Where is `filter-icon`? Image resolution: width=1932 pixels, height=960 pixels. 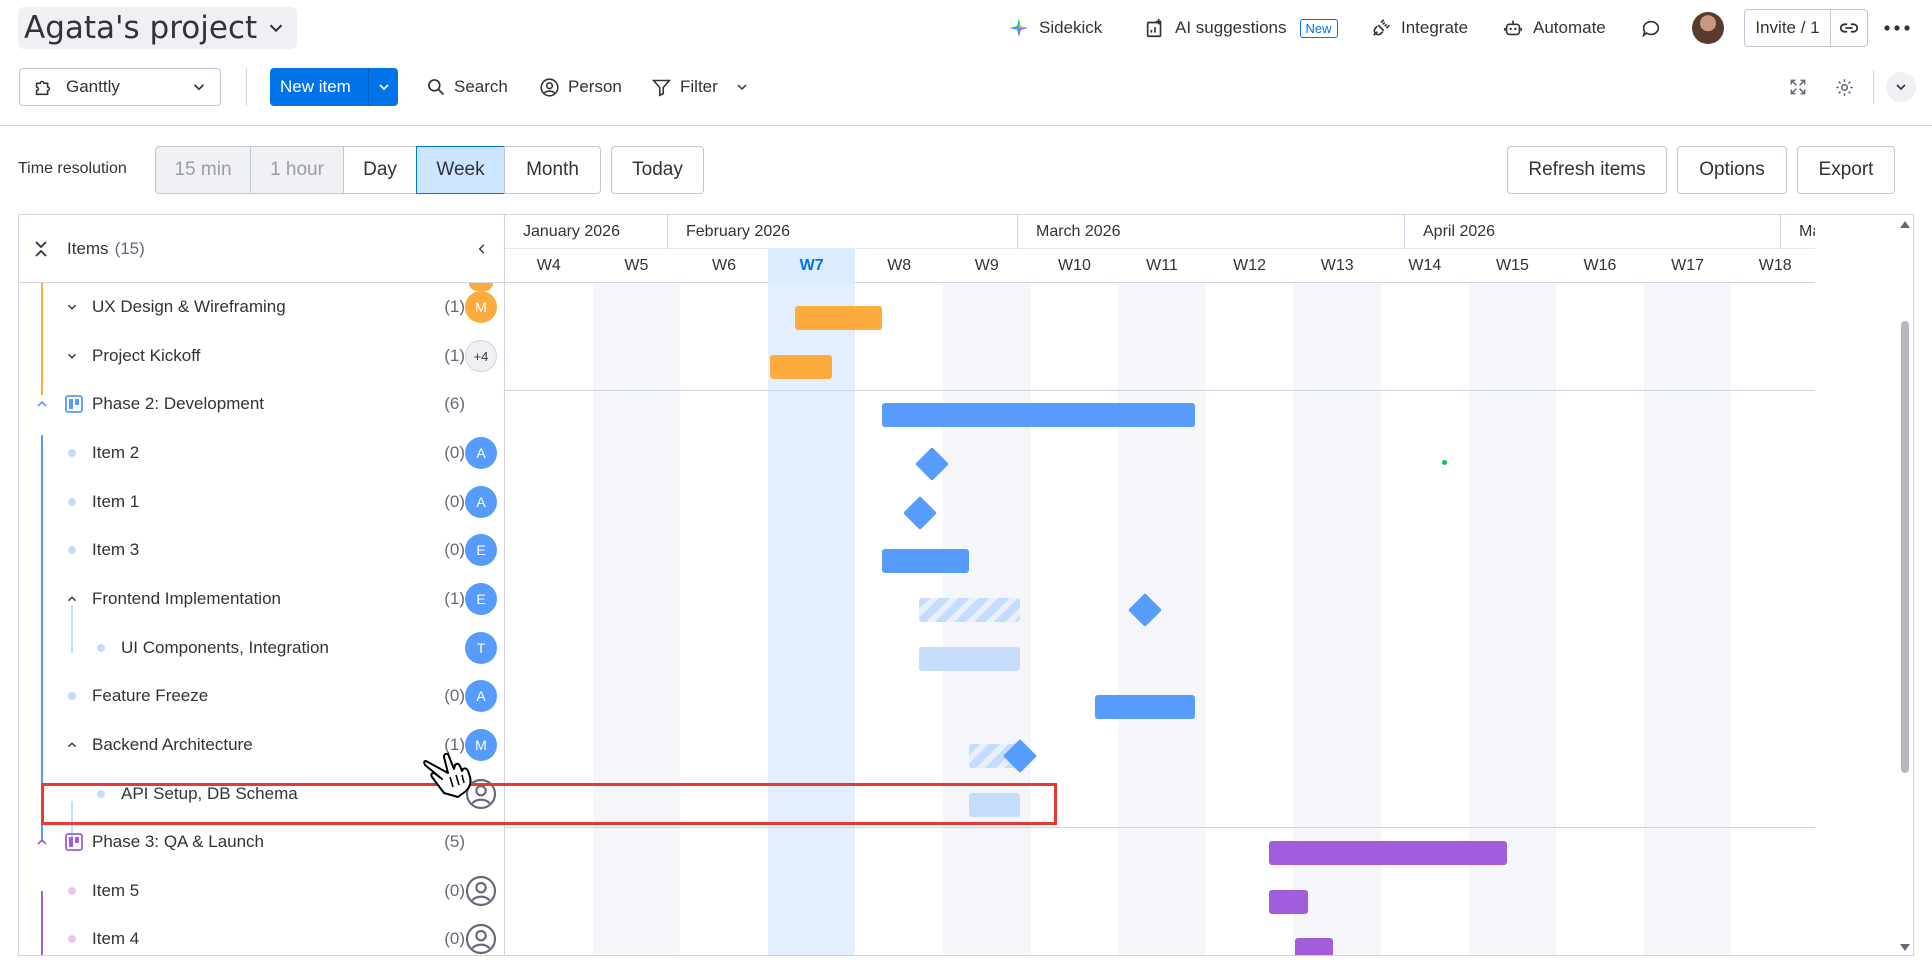
filter-icon is located at coordinates (661, 88).